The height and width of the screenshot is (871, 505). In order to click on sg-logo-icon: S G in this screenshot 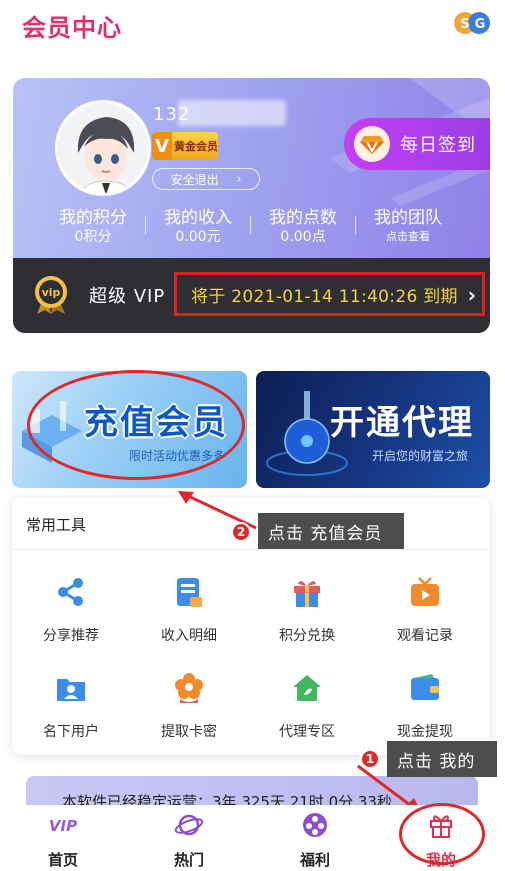, I will do `click(473, 23)`.